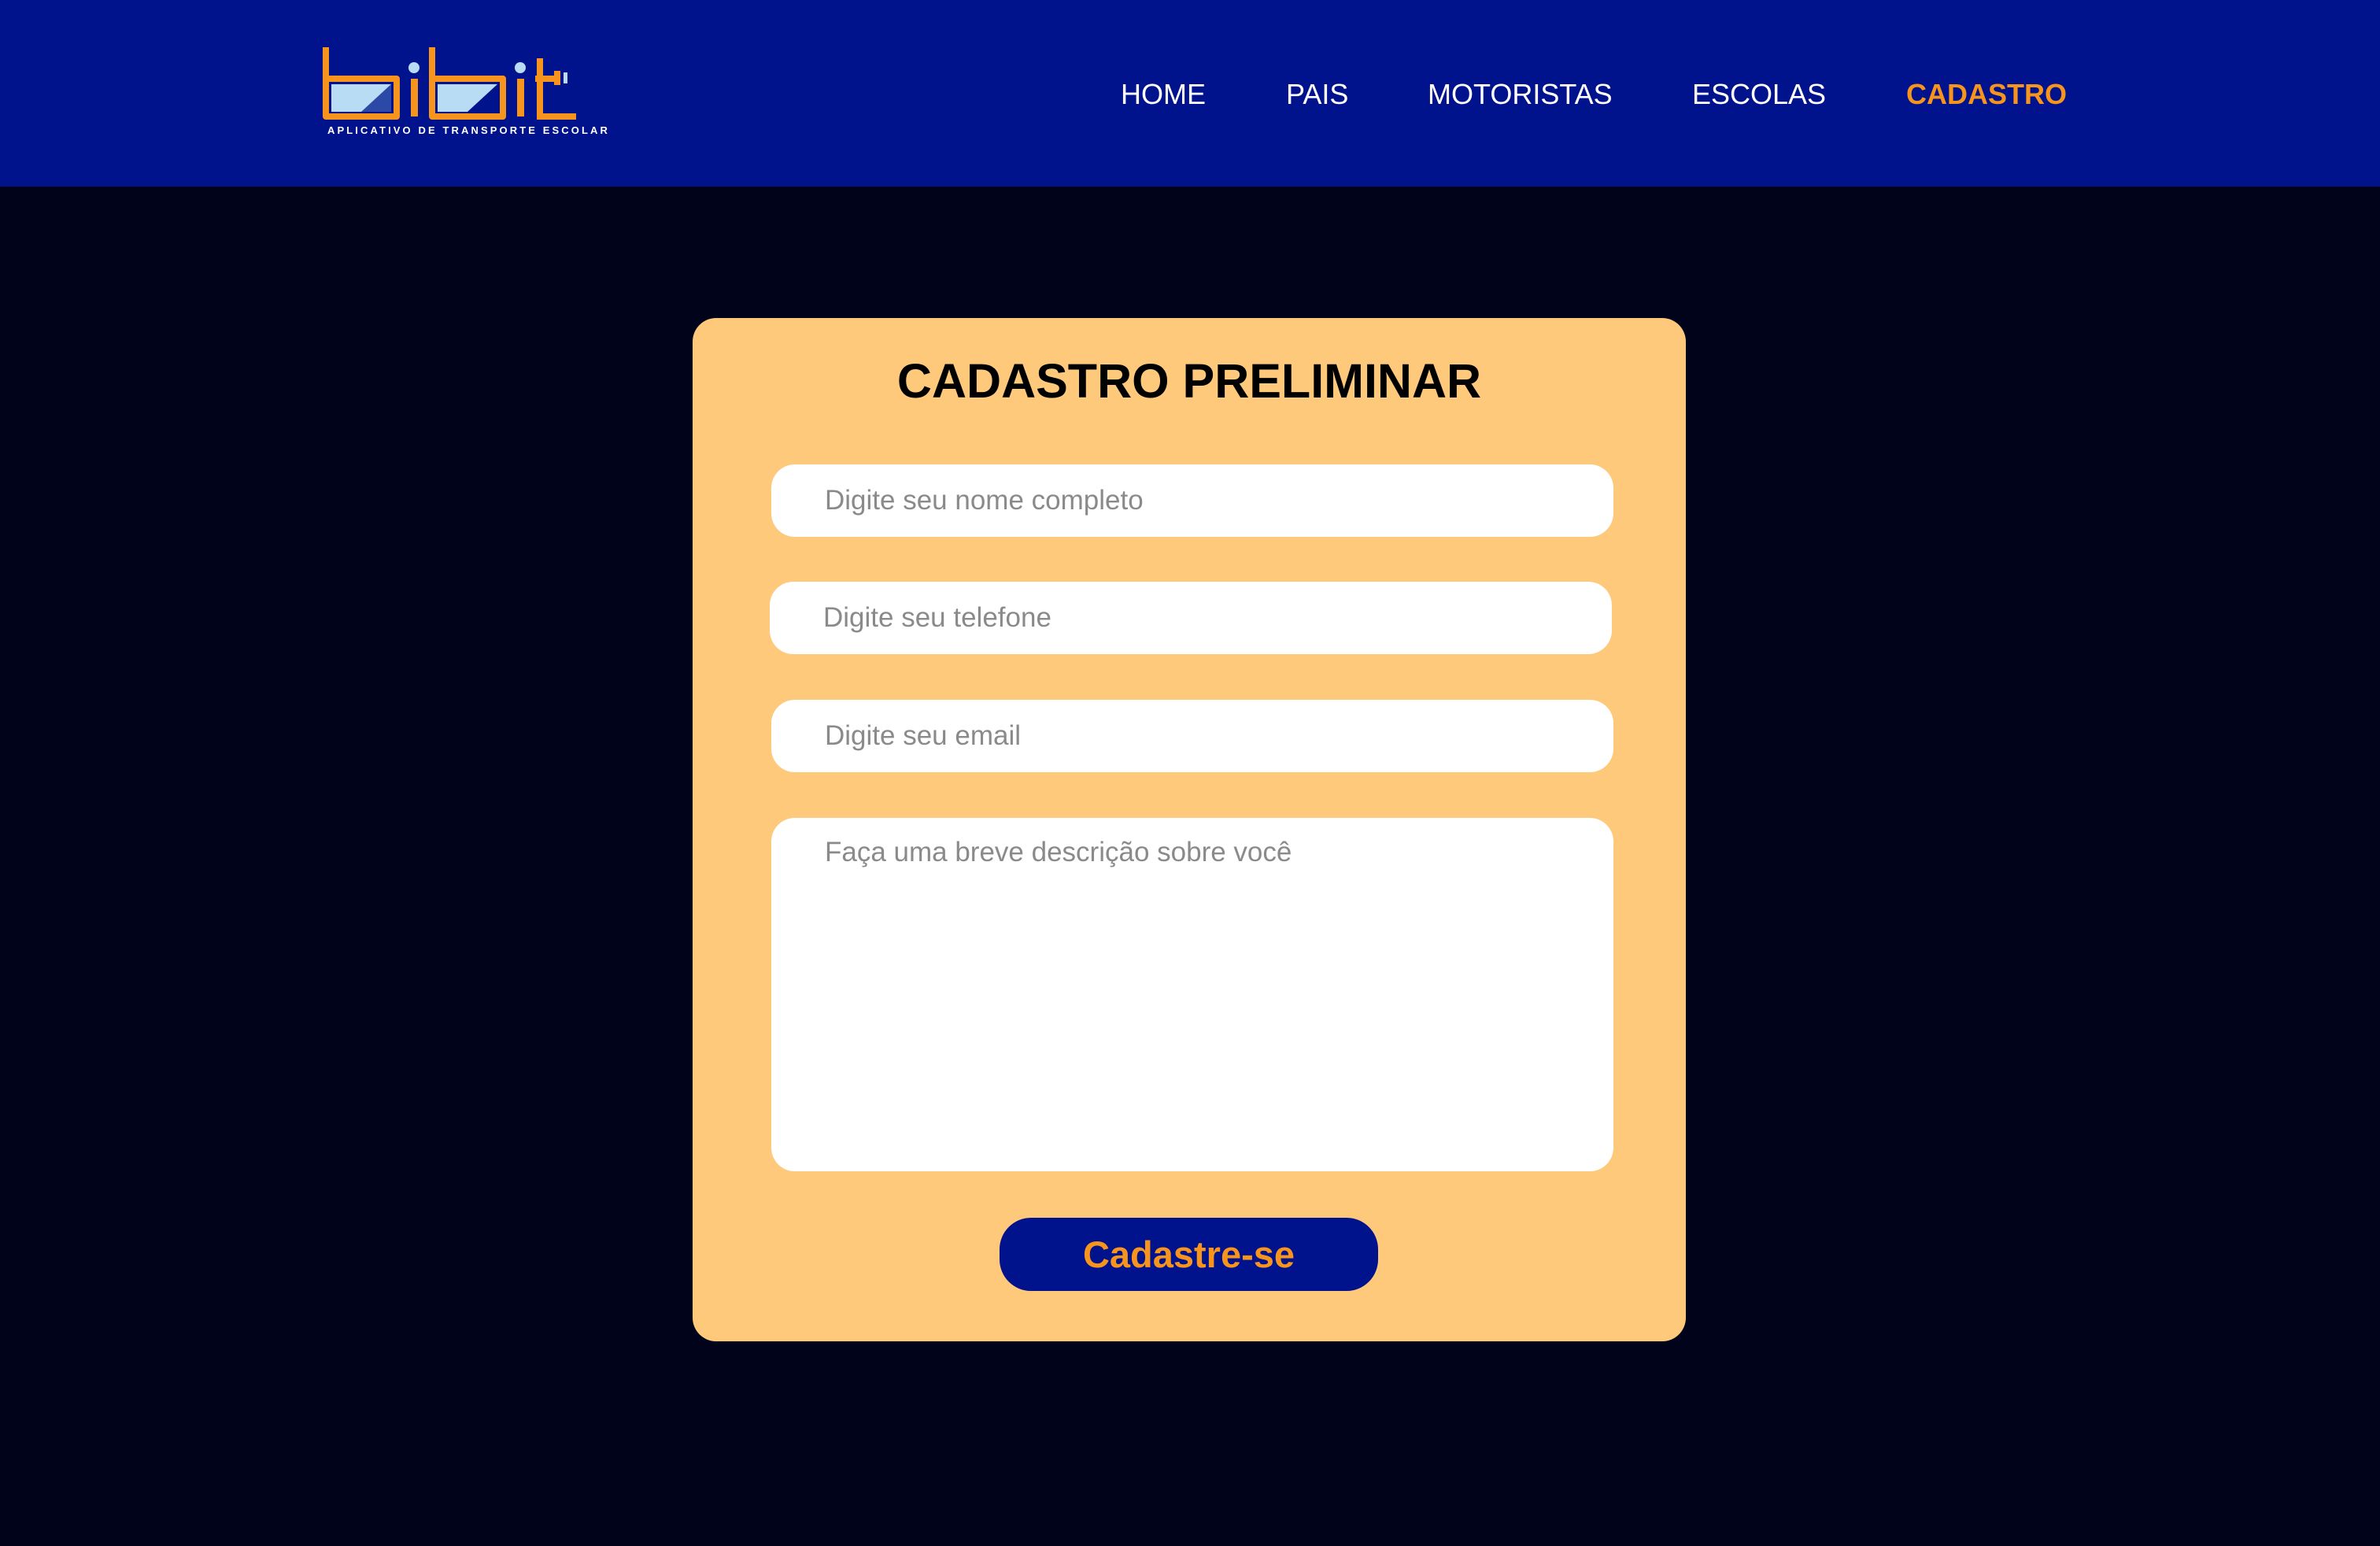 The width and height of the screenshot is (2380, 1546). I want to click on description-textarea, so click(1192, 995).